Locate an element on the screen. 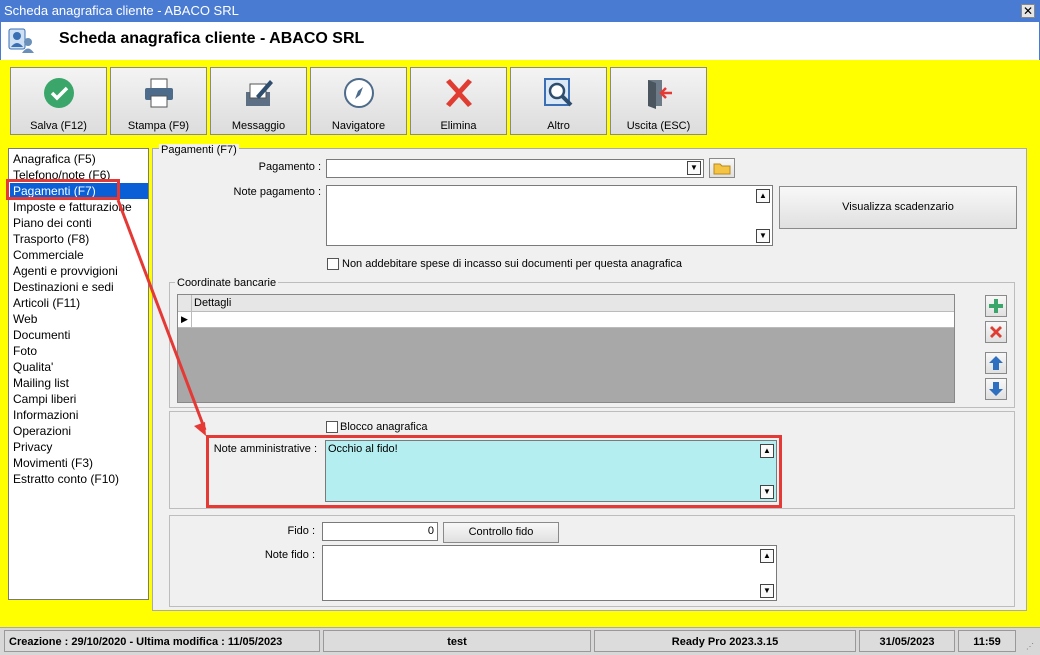 The height and width of the screenshot is (655, 1040). sidebar-item-movimenti: Movimenti (F3) is located at coordinates (52, 463).